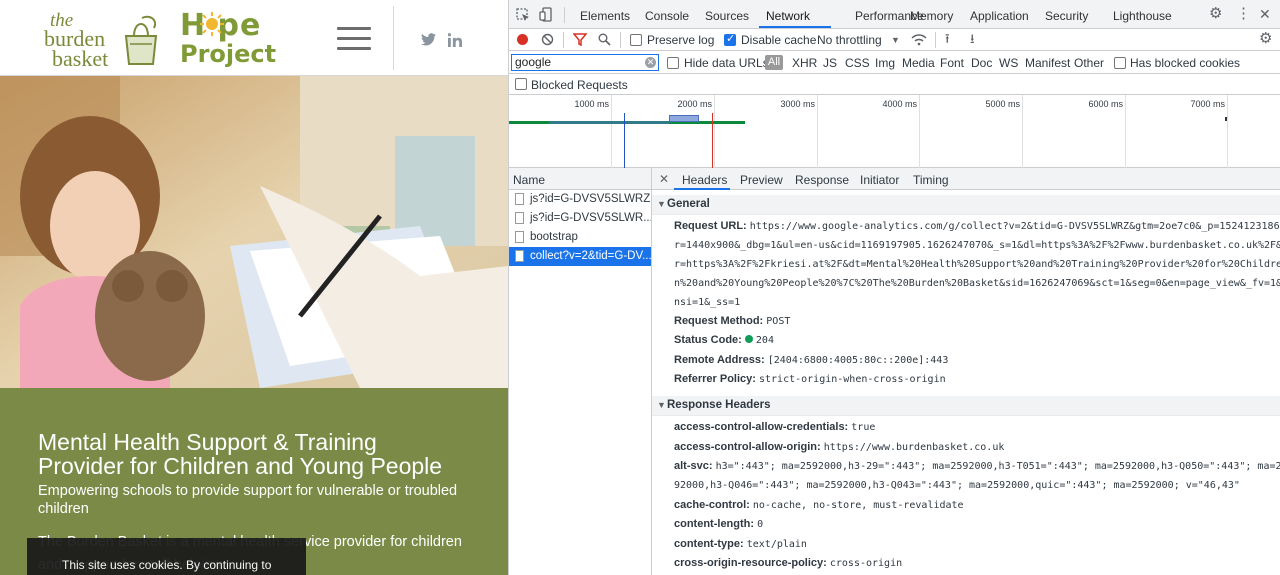 The height and width of the screenshot is (575, 1280). I want to click on filter-type-media: Media, so click(918, 63).